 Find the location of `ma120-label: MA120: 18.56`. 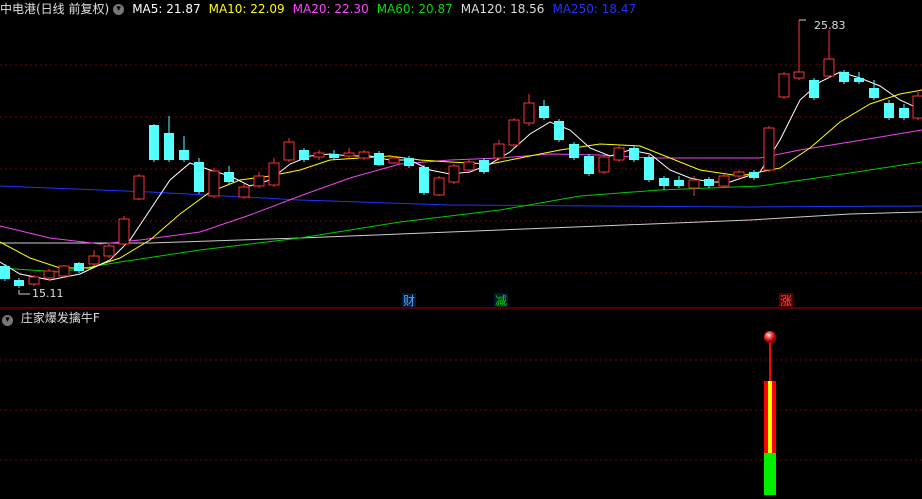

ma120-label: MA120: 18.56 is located at coordinates (502, 9).